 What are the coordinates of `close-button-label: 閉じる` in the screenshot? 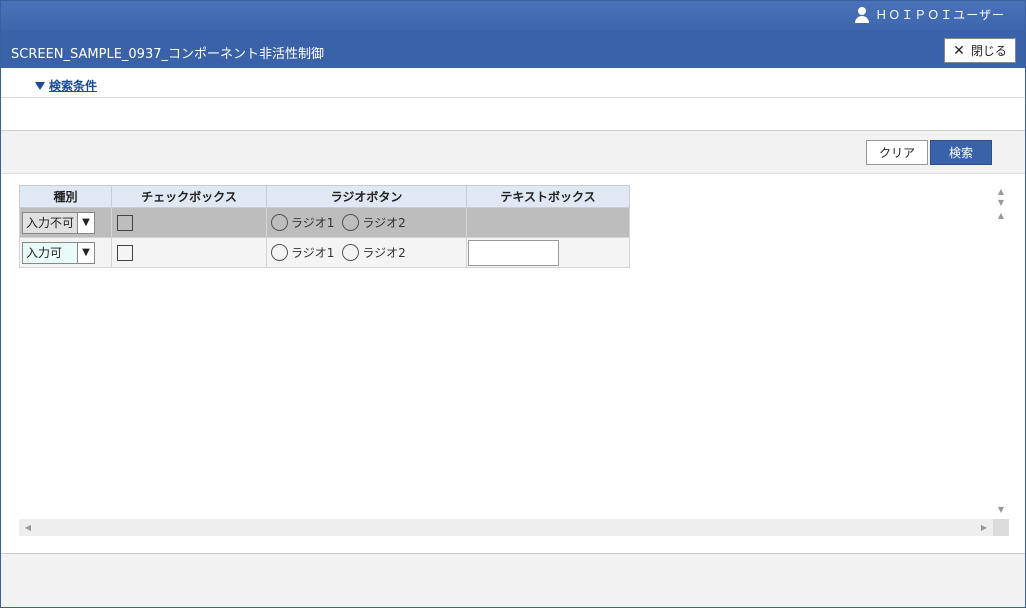 It's located at (988, 51).